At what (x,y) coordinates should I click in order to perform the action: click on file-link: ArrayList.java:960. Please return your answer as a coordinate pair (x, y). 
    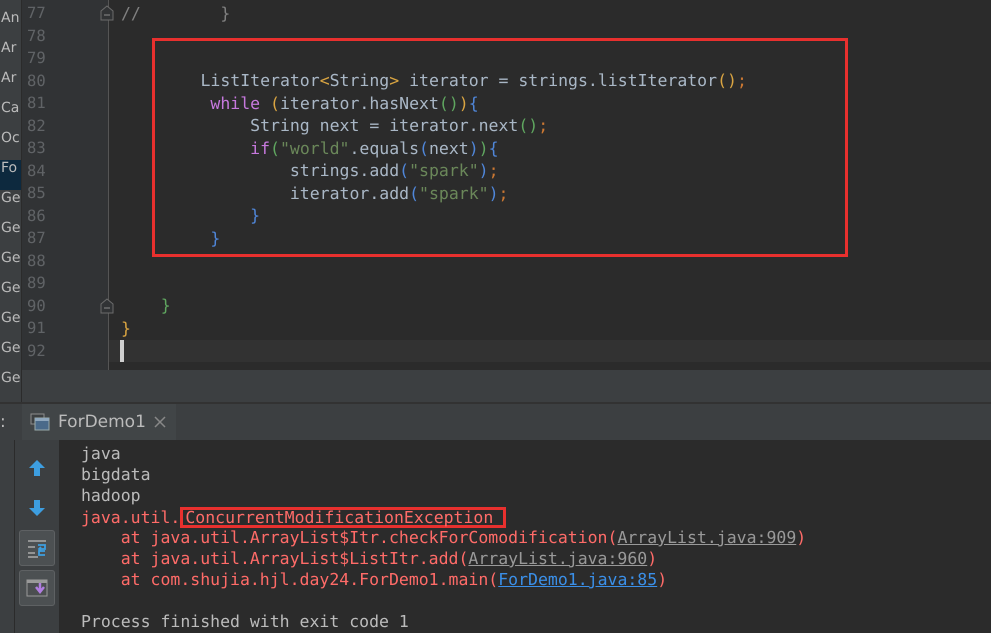
    Looking at the image, I should click on (558, 558).